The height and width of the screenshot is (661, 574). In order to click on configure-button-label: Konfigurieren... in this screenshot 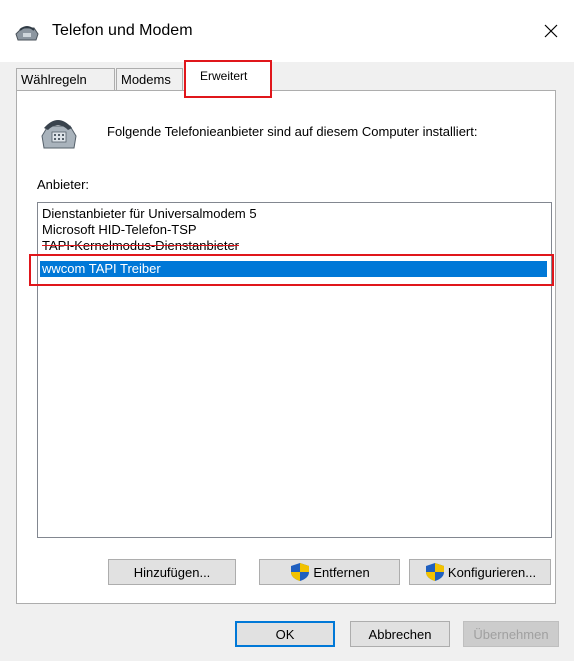, I will do `click(492, 572)`.